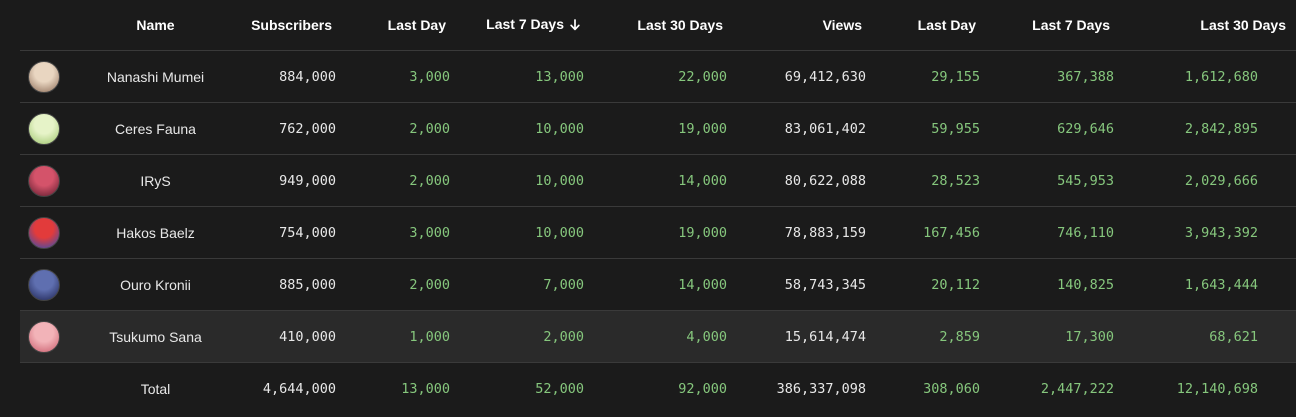  What do you see at coordinates (296, 336) in the screenshot?
I see `cell-subscribers: 410,000` at bounding box center [296, 336].